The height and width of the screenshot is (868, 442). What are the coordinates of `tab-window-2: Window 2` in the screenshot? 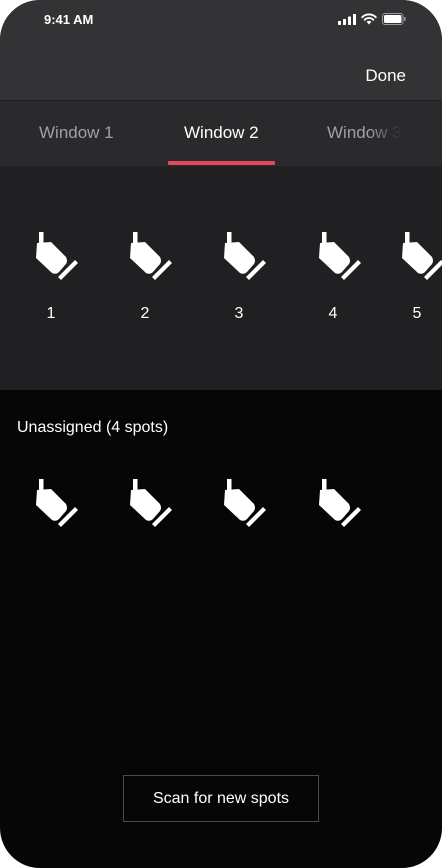 It's located at (221, 133).